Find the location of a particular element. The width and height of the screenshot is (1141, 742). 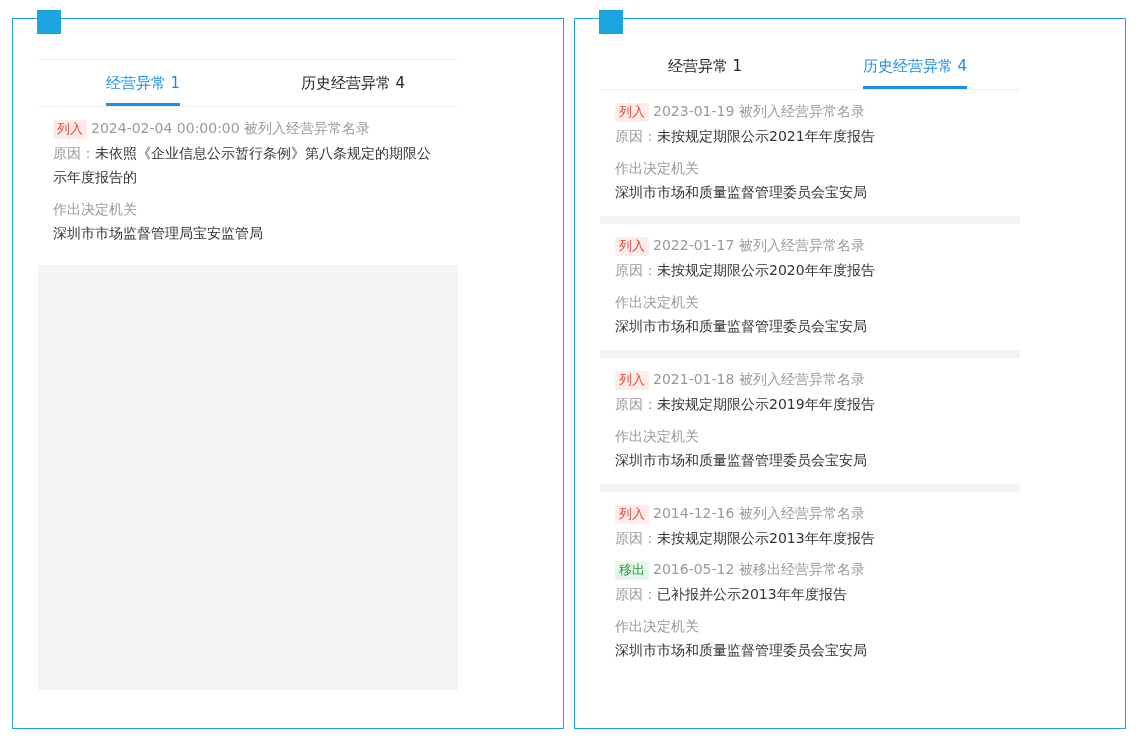

reason-text: 原因：未按规定期限公示2020年年度报告 is located at coordinates (745, 270).